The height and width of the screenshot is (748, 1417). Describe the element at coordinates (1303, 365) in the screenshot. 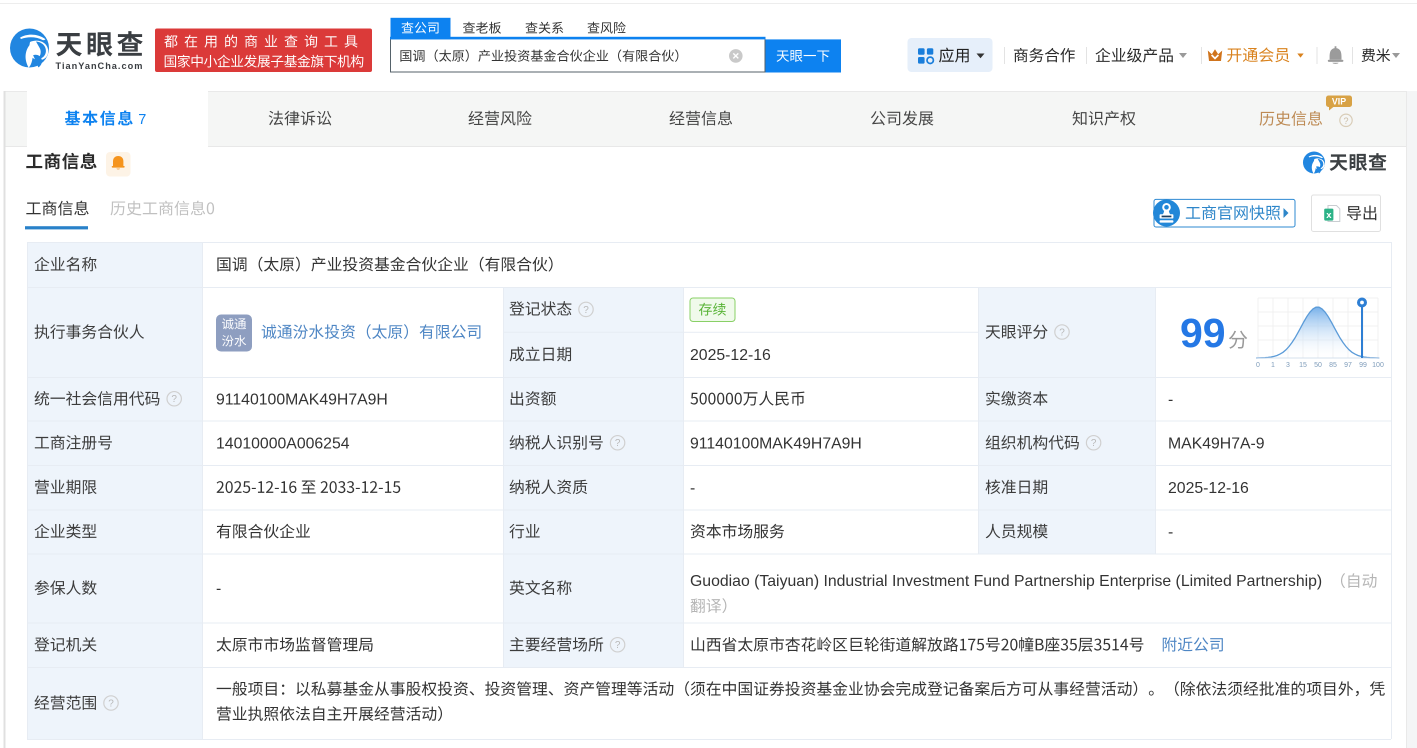

I see `svg-text: 15` at that location.